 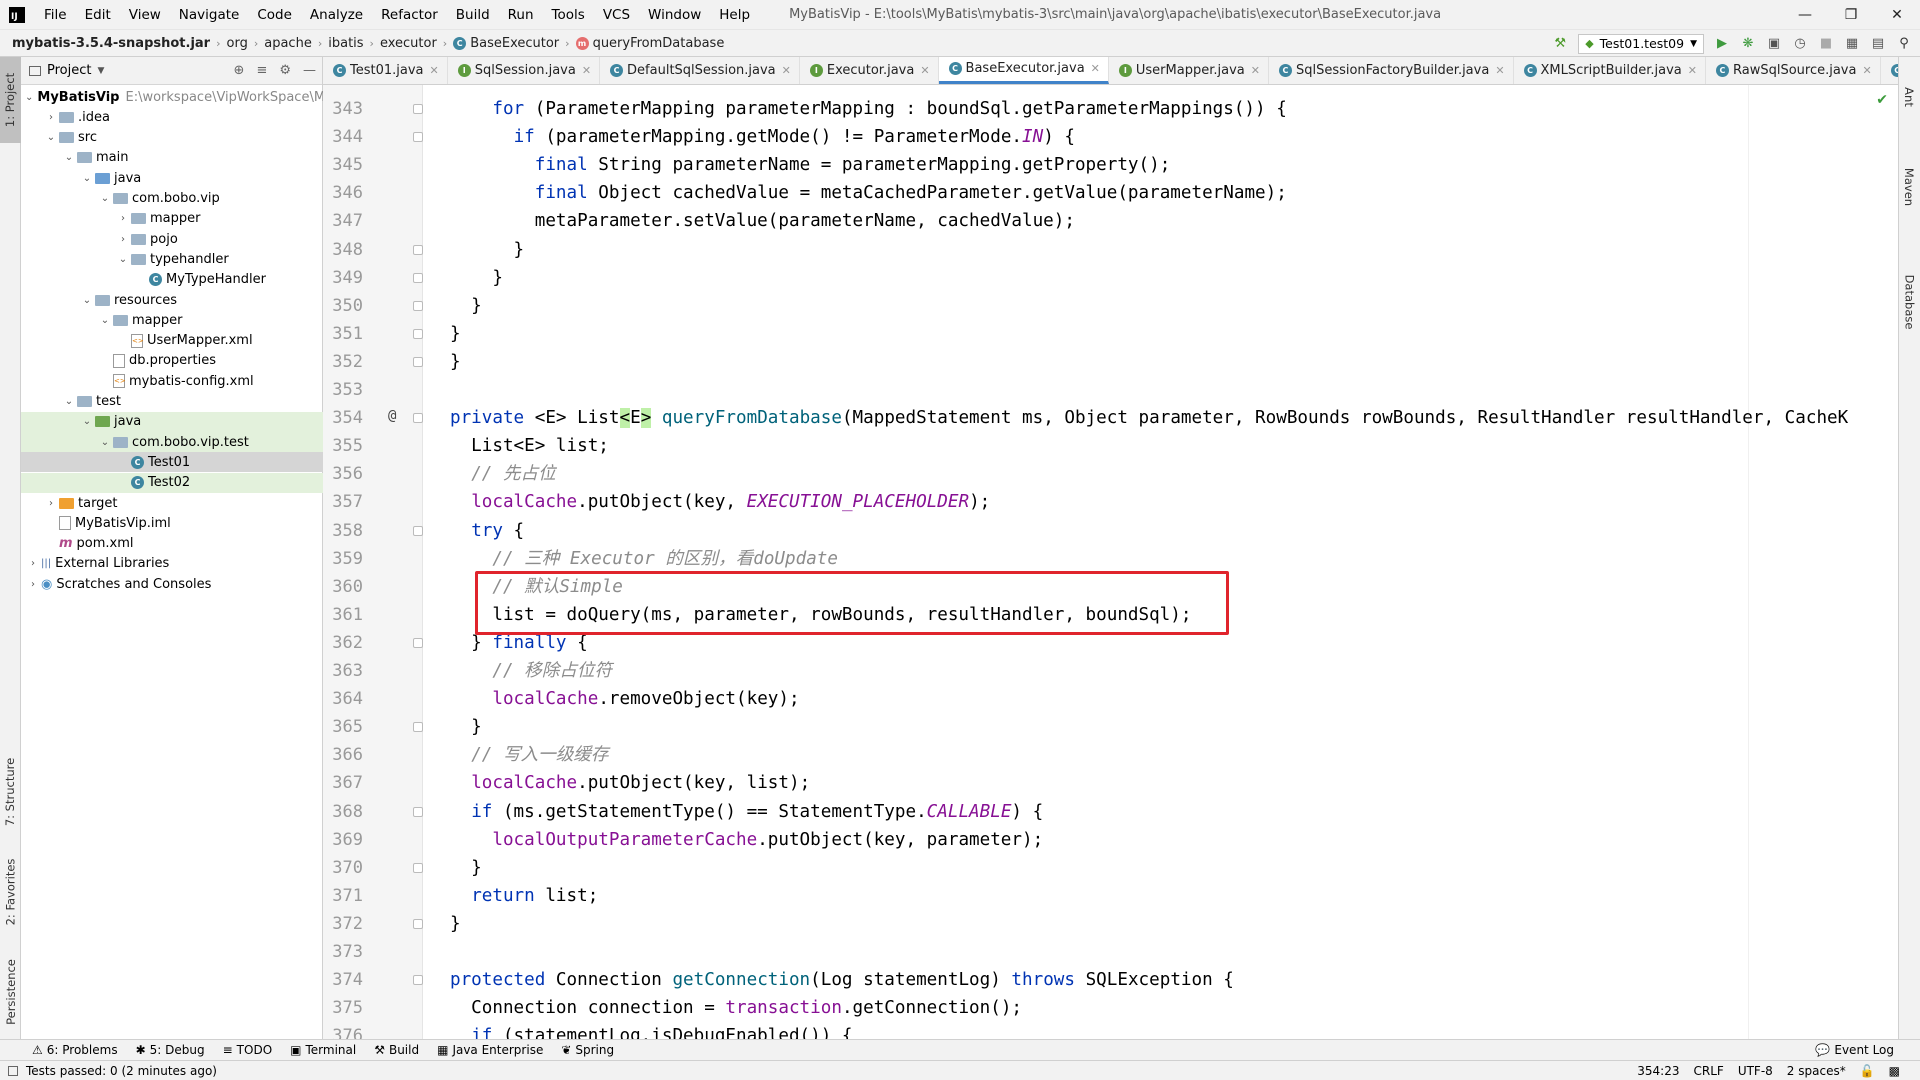 I want to click on locate-icon: ⊕, so click(x=239, y=70).